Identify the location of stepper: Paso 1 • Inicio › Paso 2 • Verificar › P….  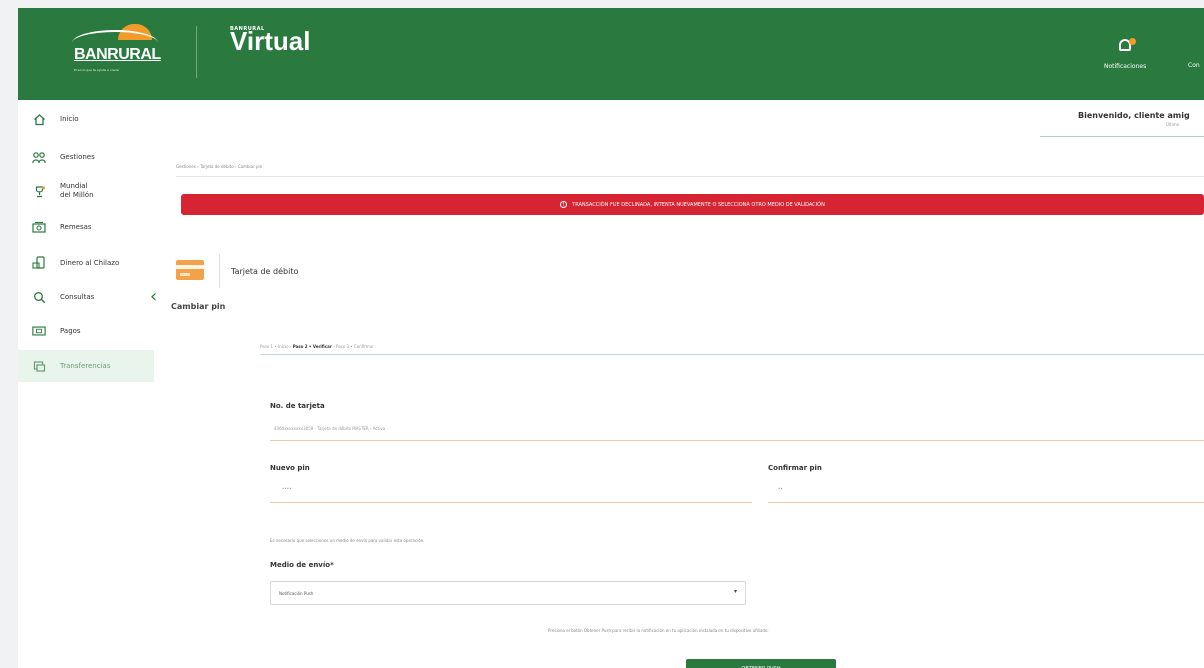
(317, 346).